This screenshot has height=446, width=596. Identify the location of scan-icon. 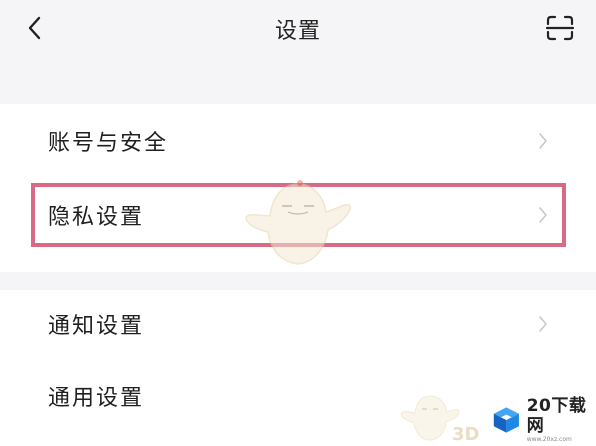
(560, 28).